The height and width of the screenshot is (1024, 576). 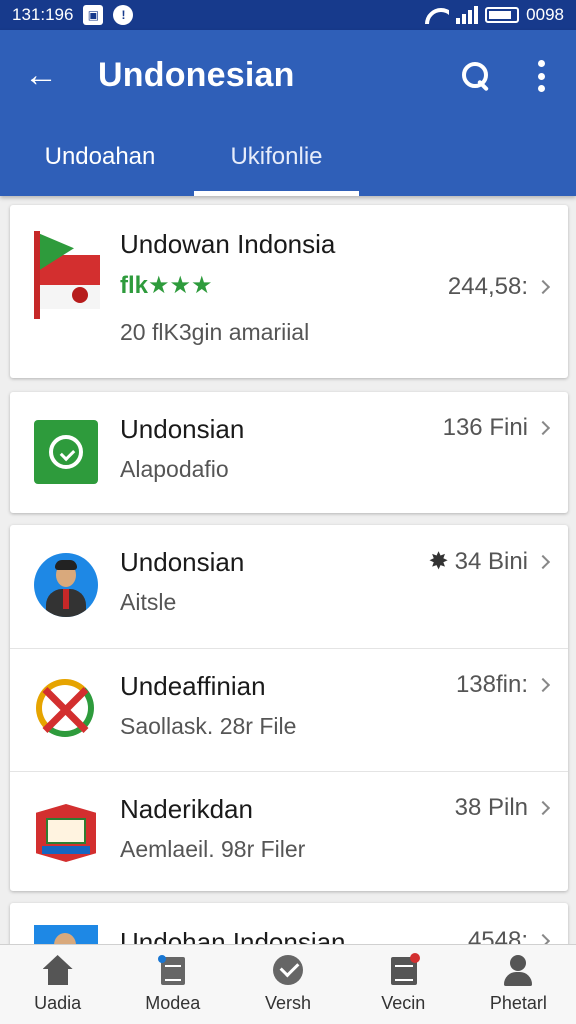 I want to click on chat-icon, so click(x=66, y=452).